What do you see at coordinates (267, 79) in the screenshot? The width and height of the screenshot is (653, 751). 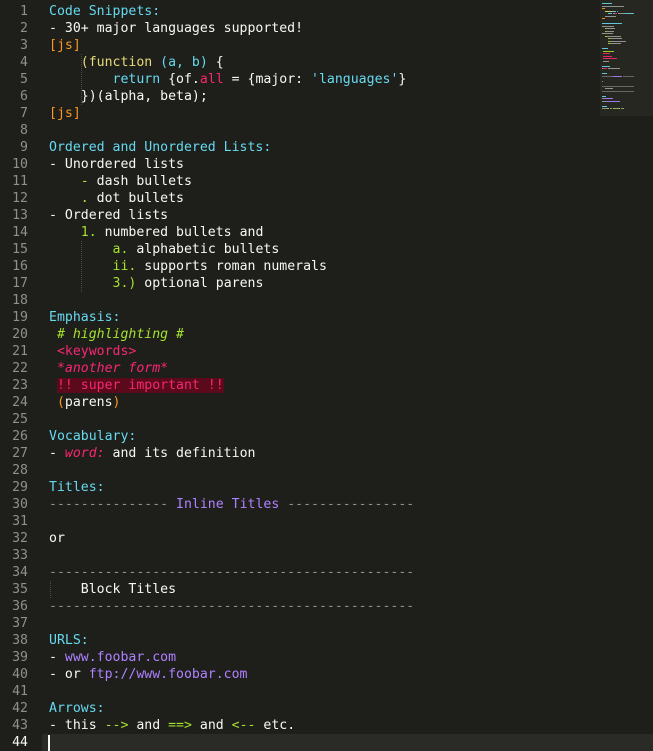 I see `code-token: = {major:` at bounding box center [267, 79].